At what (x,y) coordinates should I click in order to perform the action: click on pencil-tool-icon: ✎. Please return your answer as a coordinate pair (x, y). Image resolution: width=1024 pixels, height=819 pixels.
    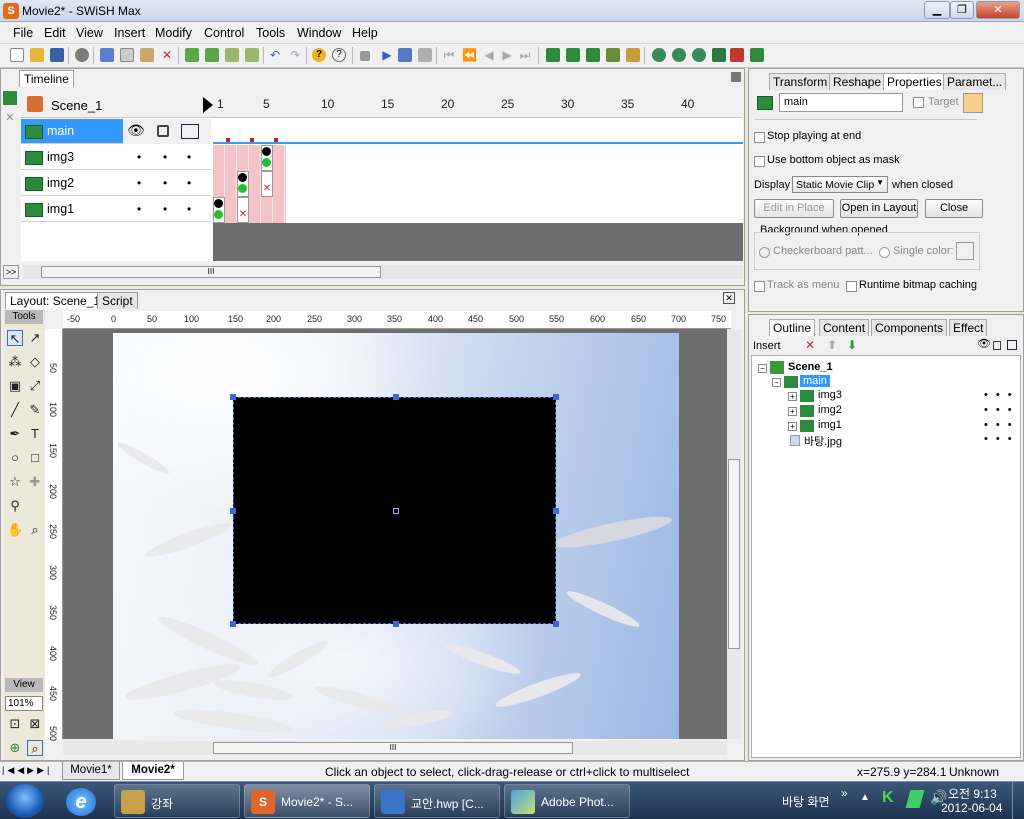
    Looking at the image, I should click on (35, 410).